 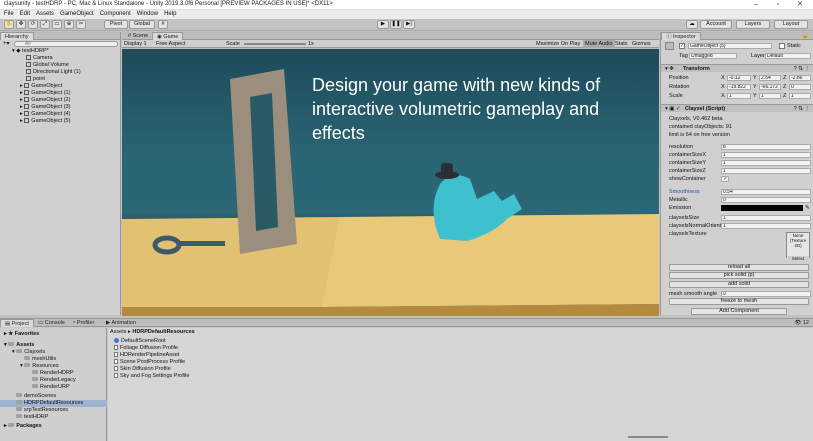 I want to click on rotation-x-field: -19.822, so click(x=739, y=87).